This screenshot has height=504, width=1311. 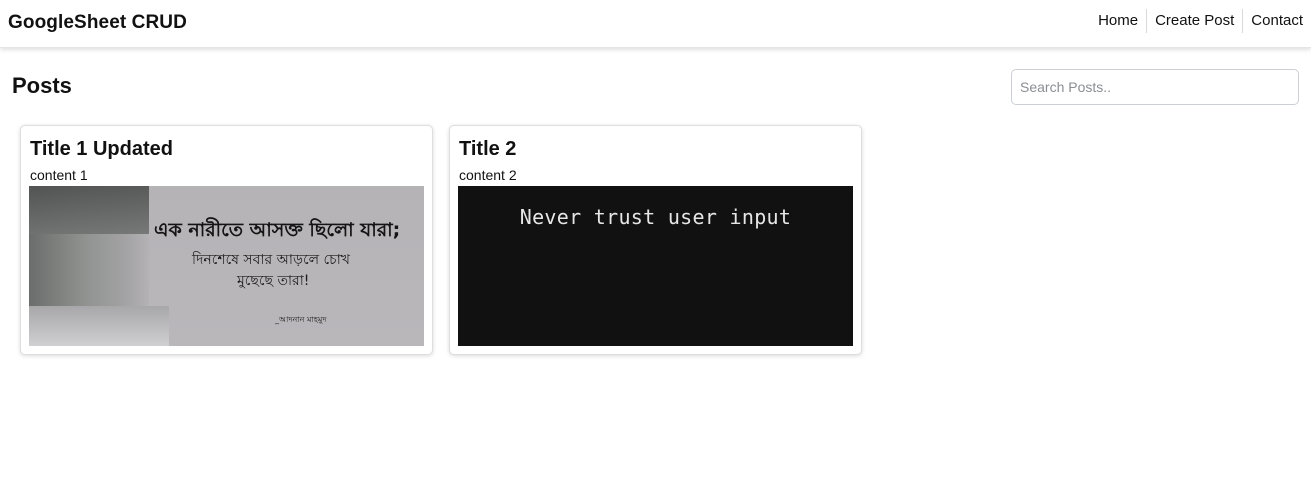 I want to click on nav-links: Home Create Post Contact, so click(x=1200, y=21).